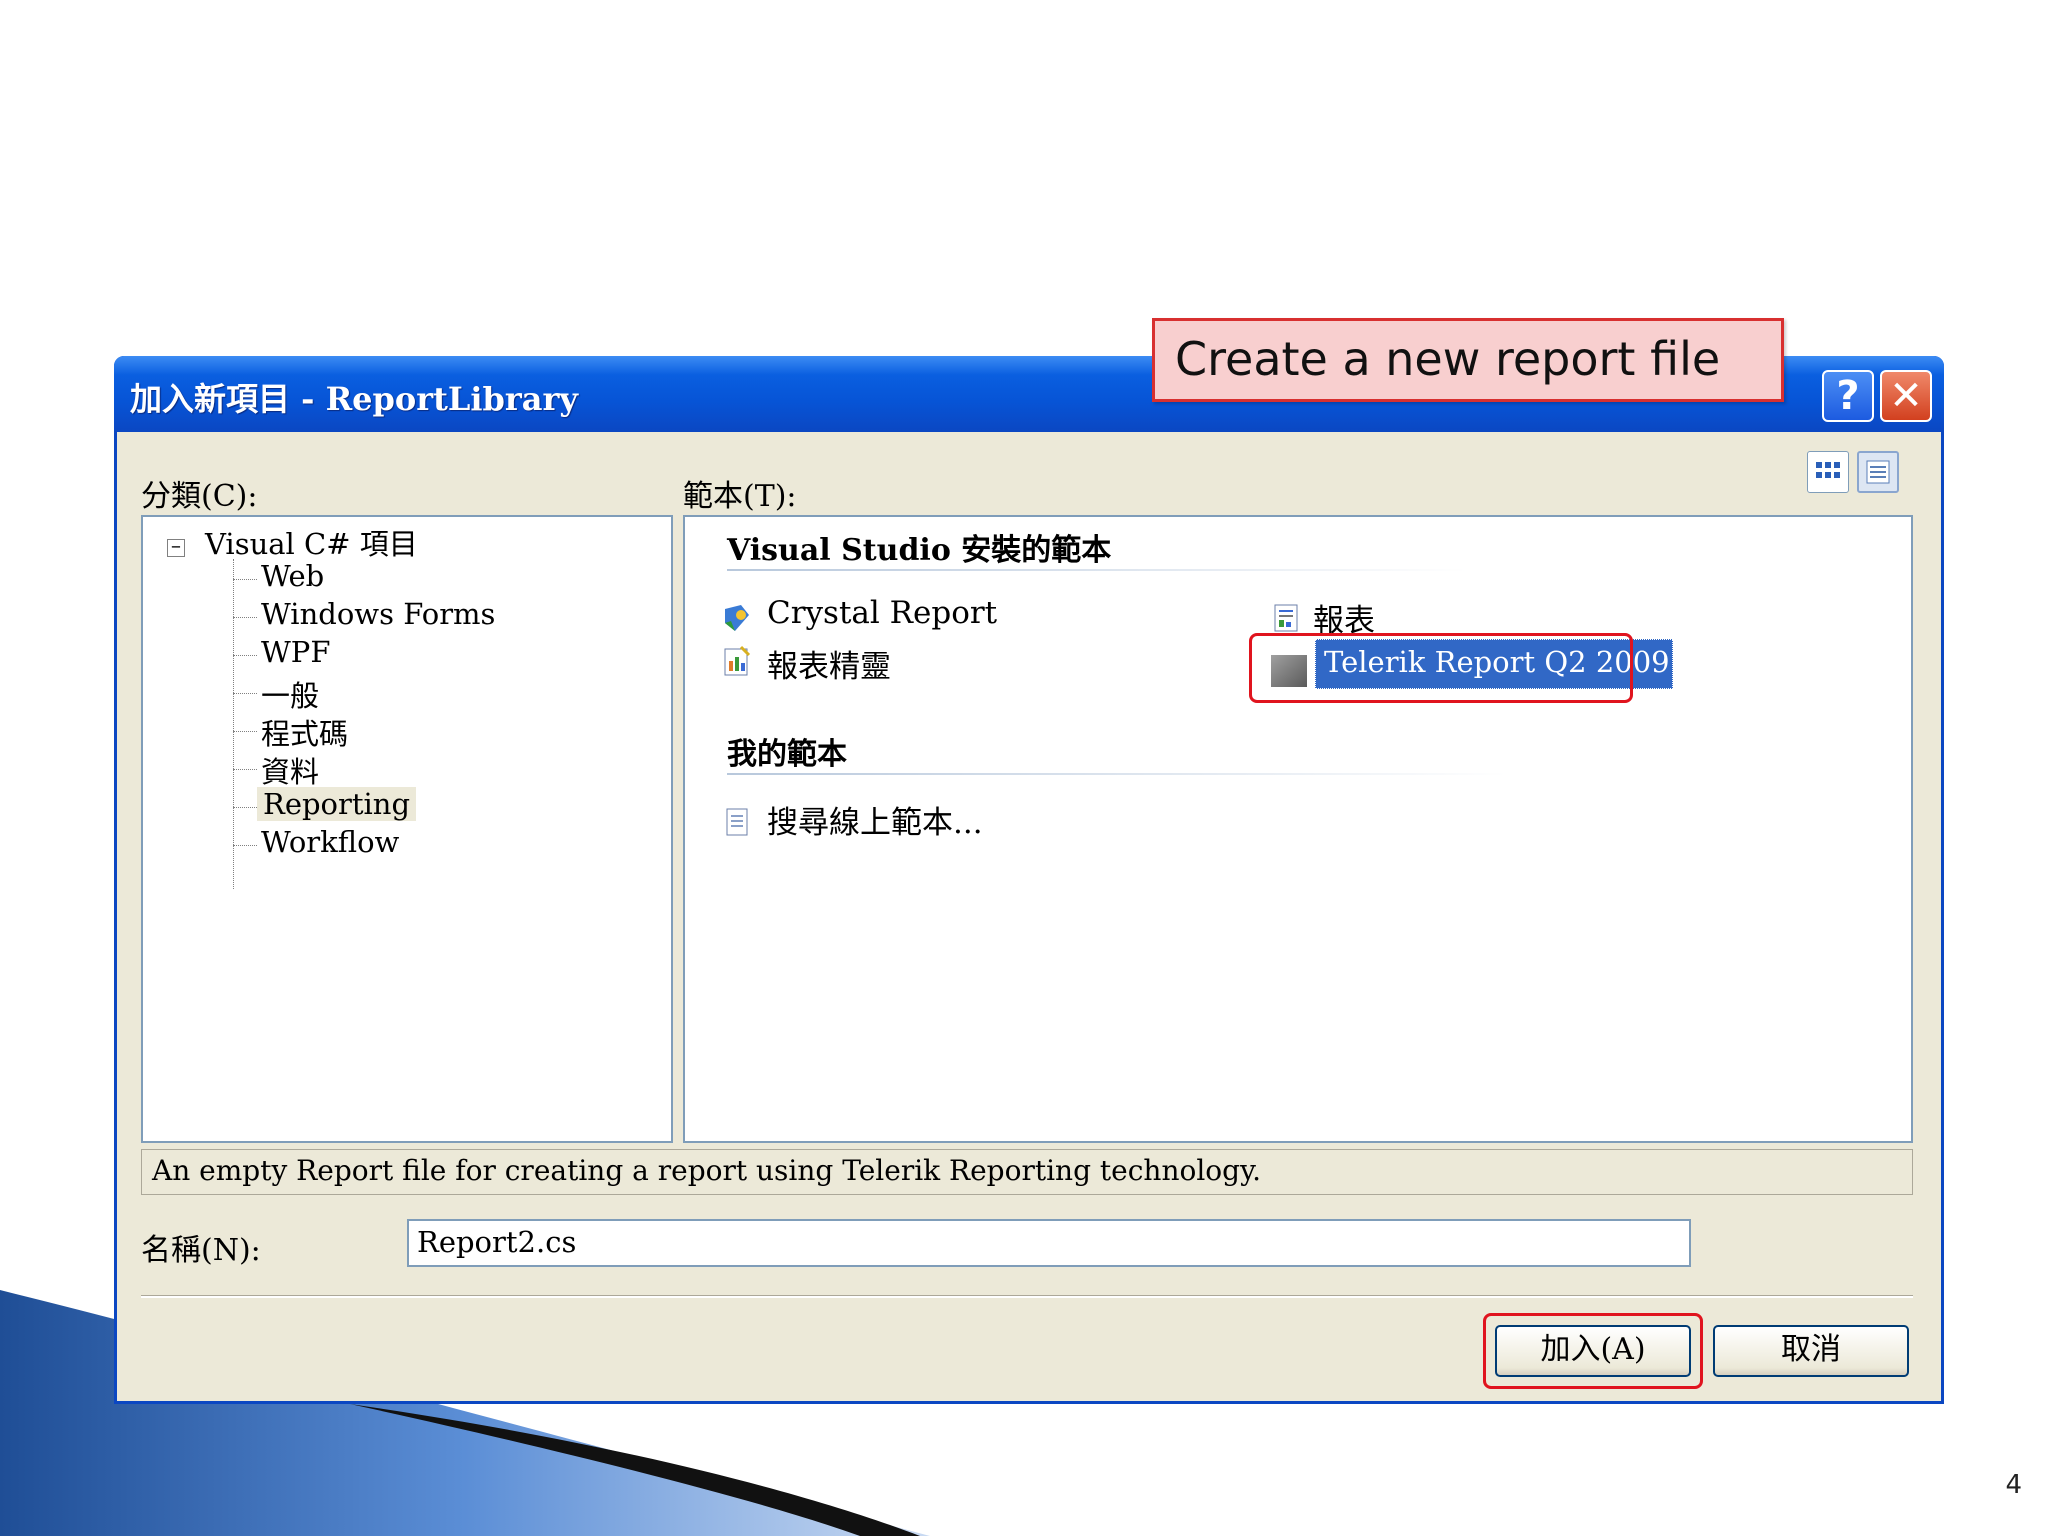 The width and height of the screenshot is (2048, 1536). I want to click on small-icons-view-button, so click(1878, 472).